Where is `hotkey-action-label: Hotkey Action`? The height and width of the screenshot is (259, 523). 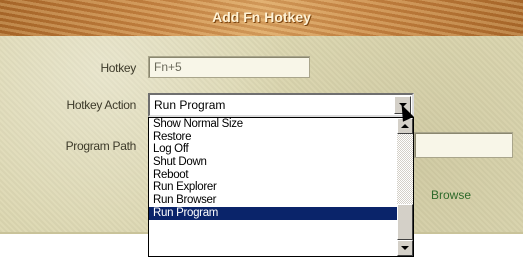
hotkey-action-label: Hotkey Action is located at coordinates (101, 105).